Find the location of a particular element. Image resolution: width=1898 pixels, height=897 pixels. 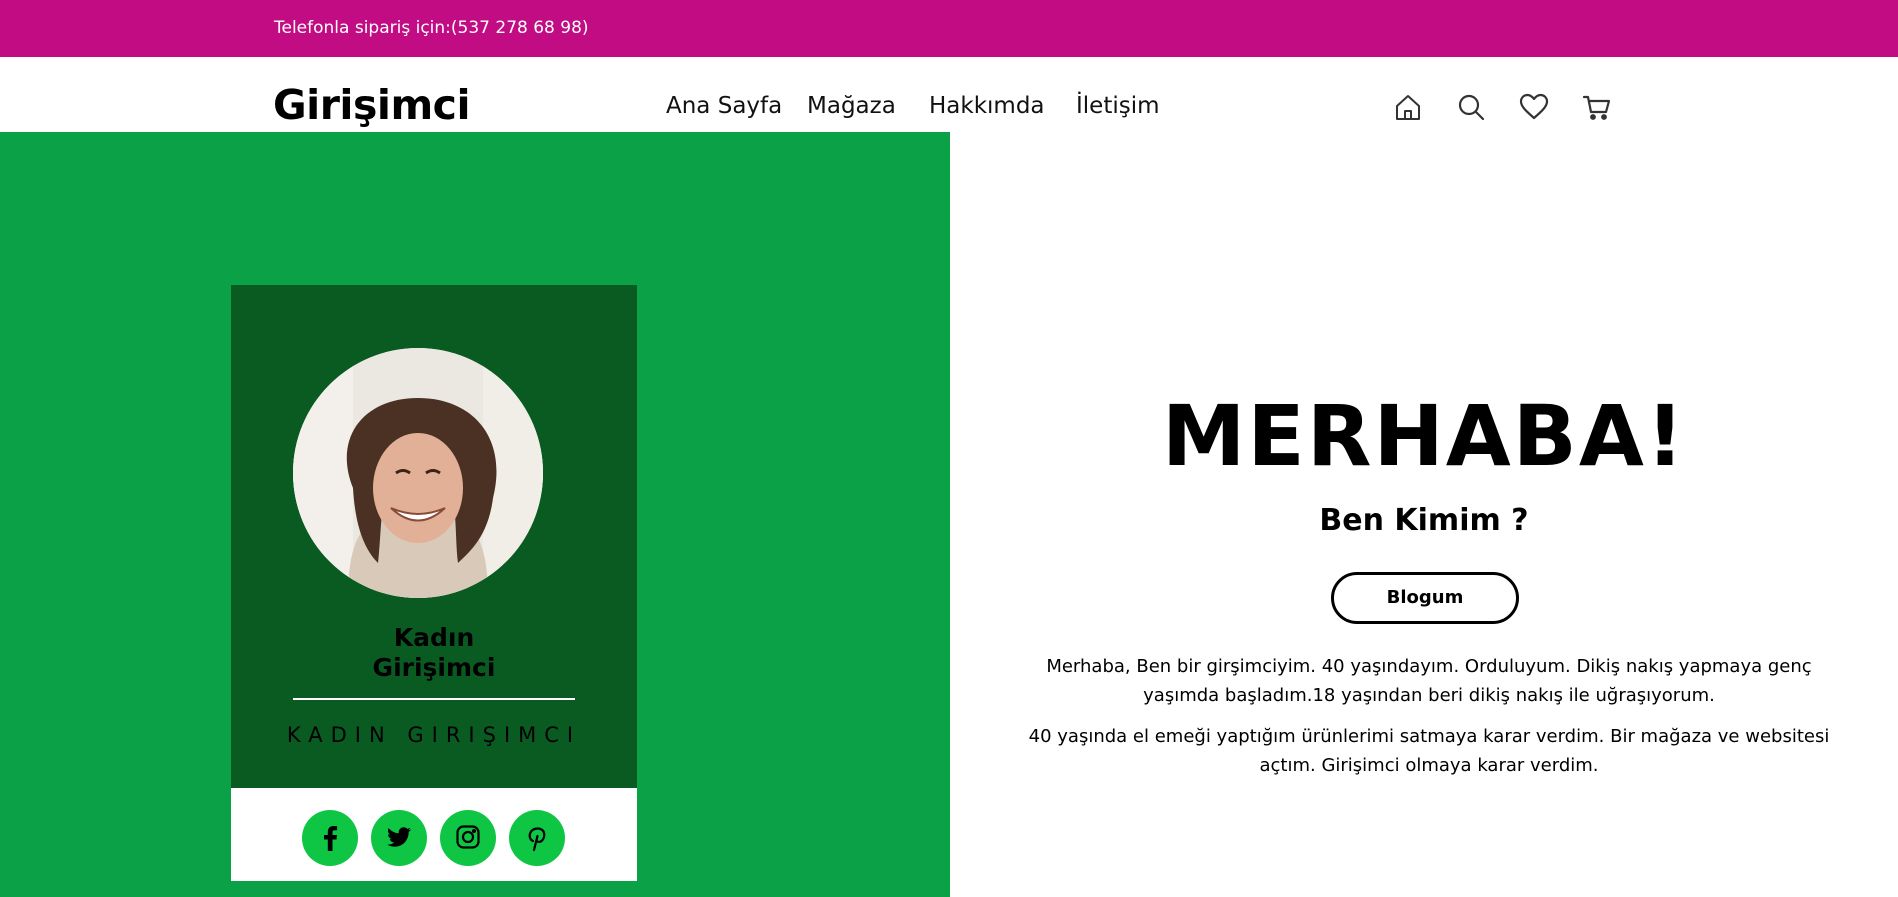

twitter-icon is located at coordinates (399, 838).